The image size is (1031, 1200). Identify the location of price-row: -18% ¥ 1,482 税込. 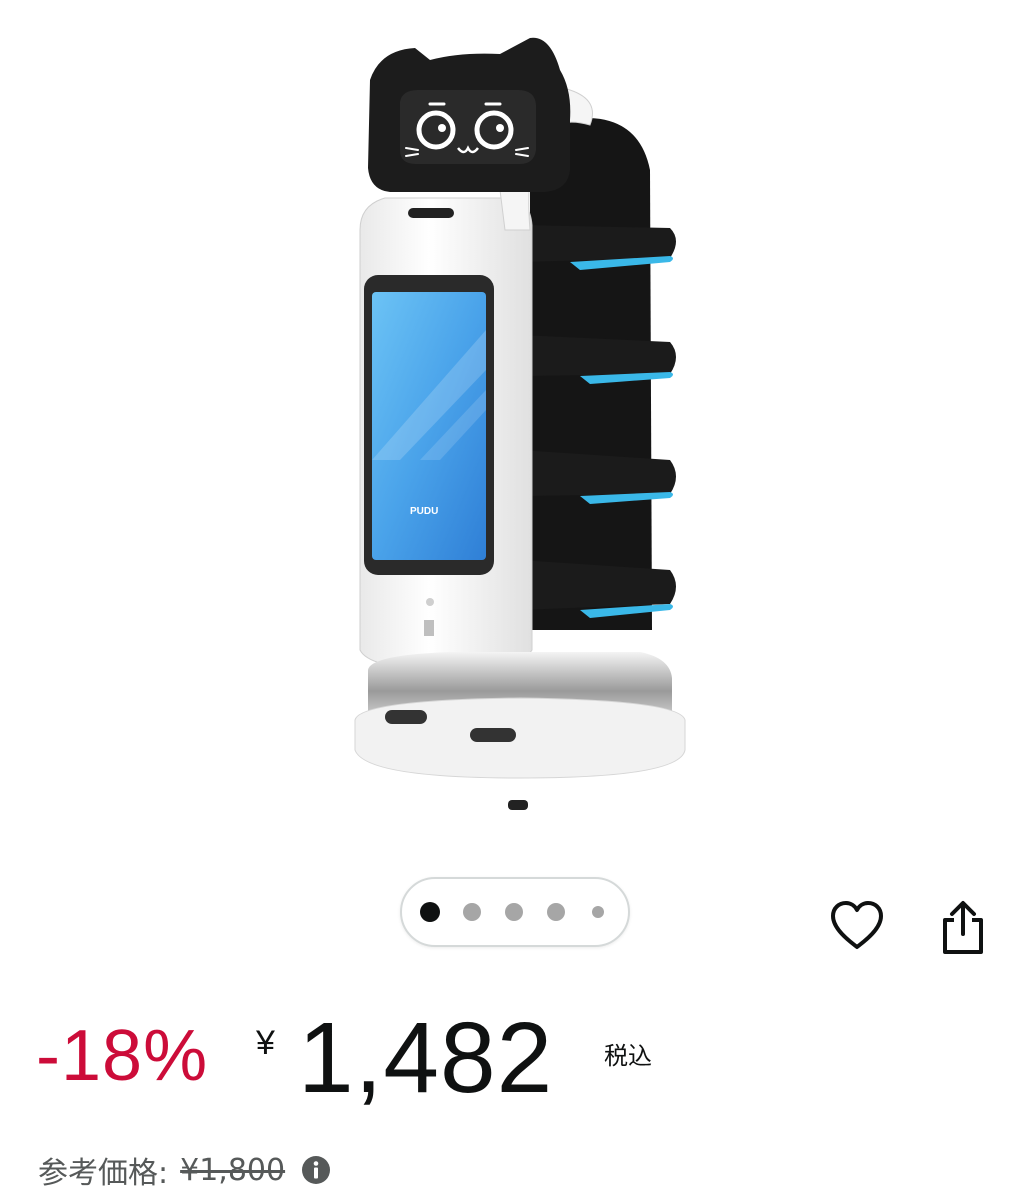
(515, 1060).